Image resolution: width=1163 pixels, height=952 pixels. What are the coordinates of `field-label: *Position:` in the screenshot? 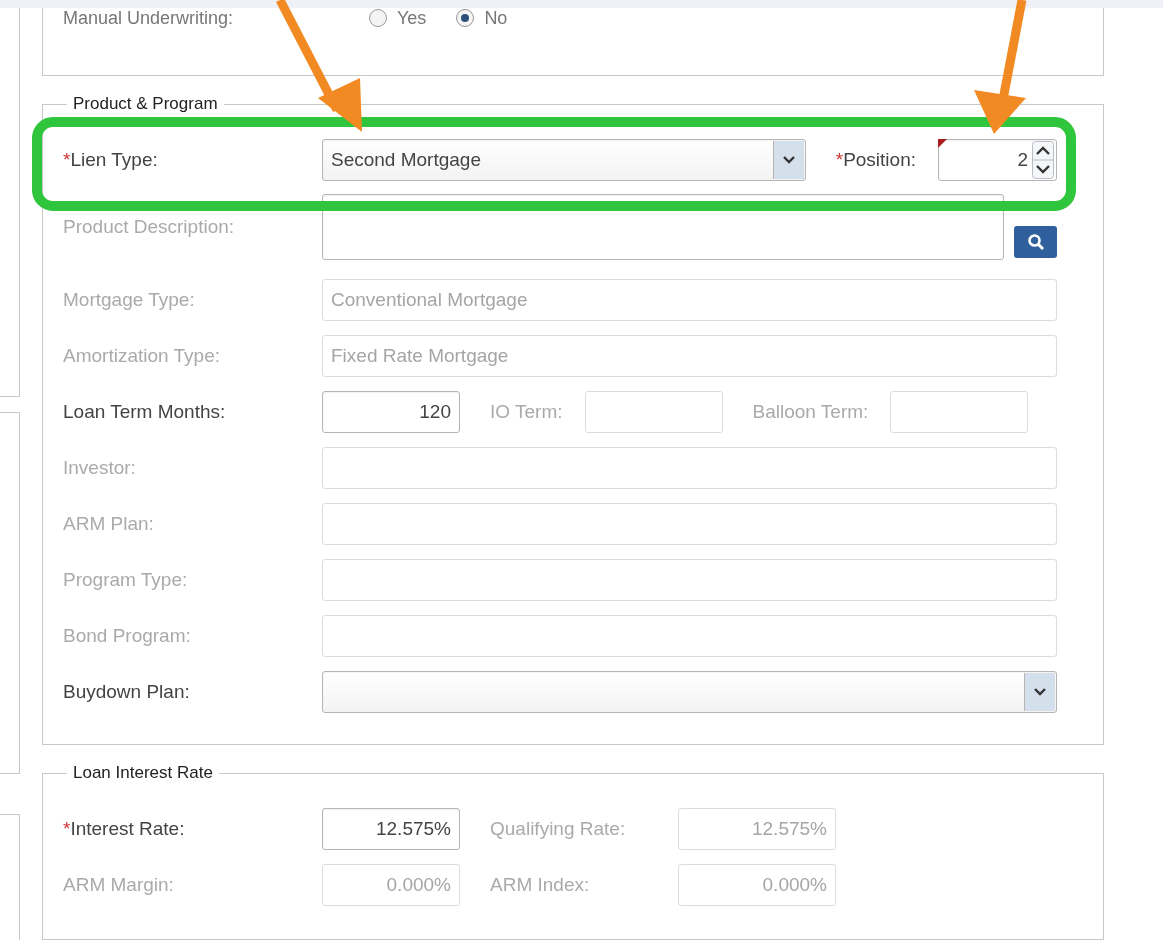 It's located at (875, 160).